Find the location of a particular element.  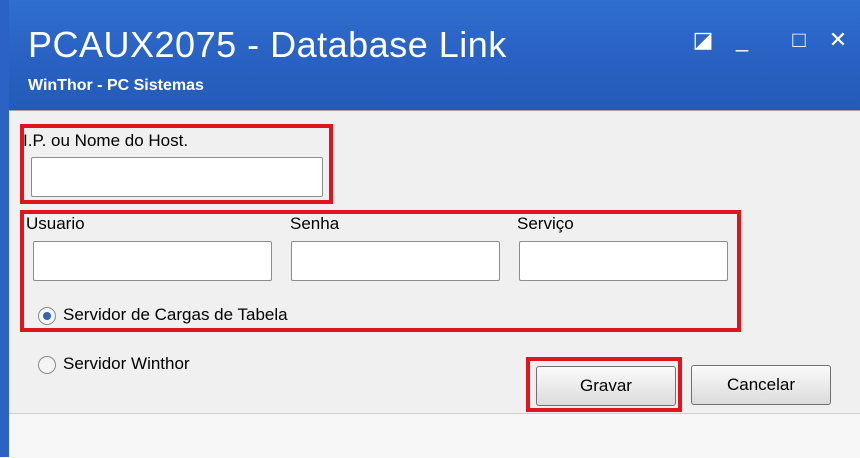

save-highlight-box is located at coordinates (604, 384).